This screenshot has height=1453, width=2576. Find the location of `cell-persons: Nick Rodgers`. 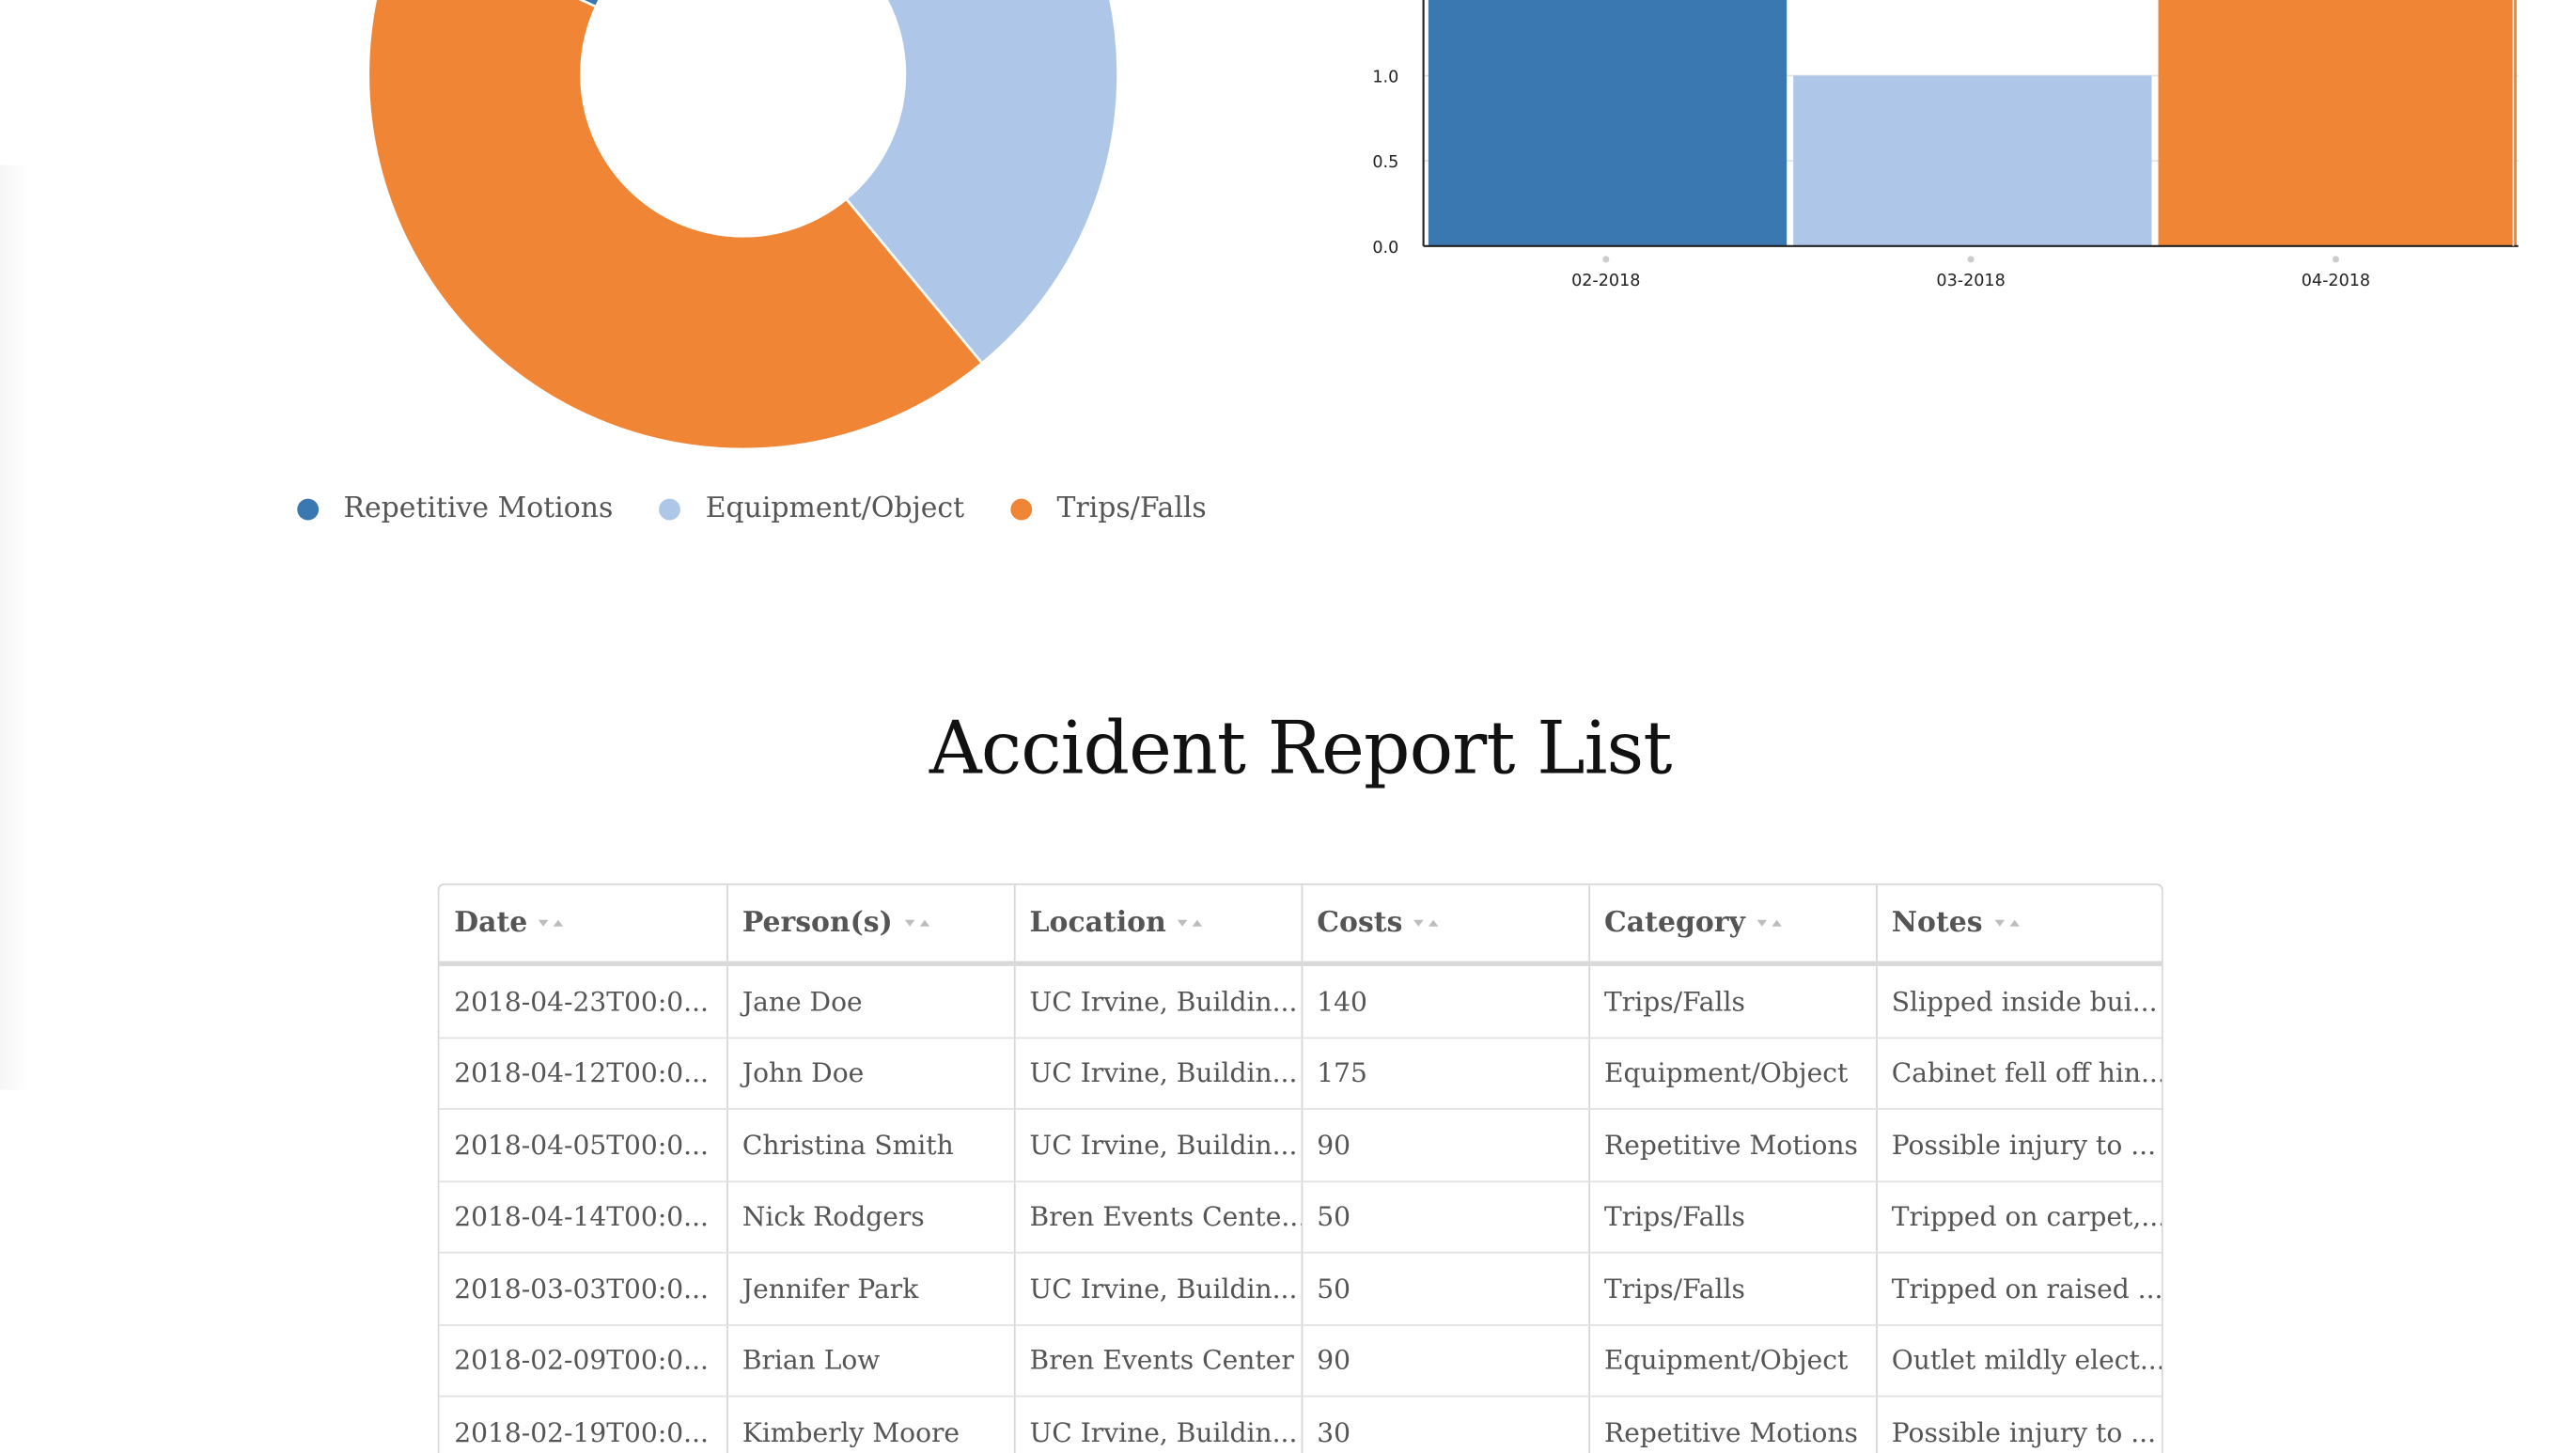

cell-persons: Nick Rodgers is located at coordinates (870, 1217).